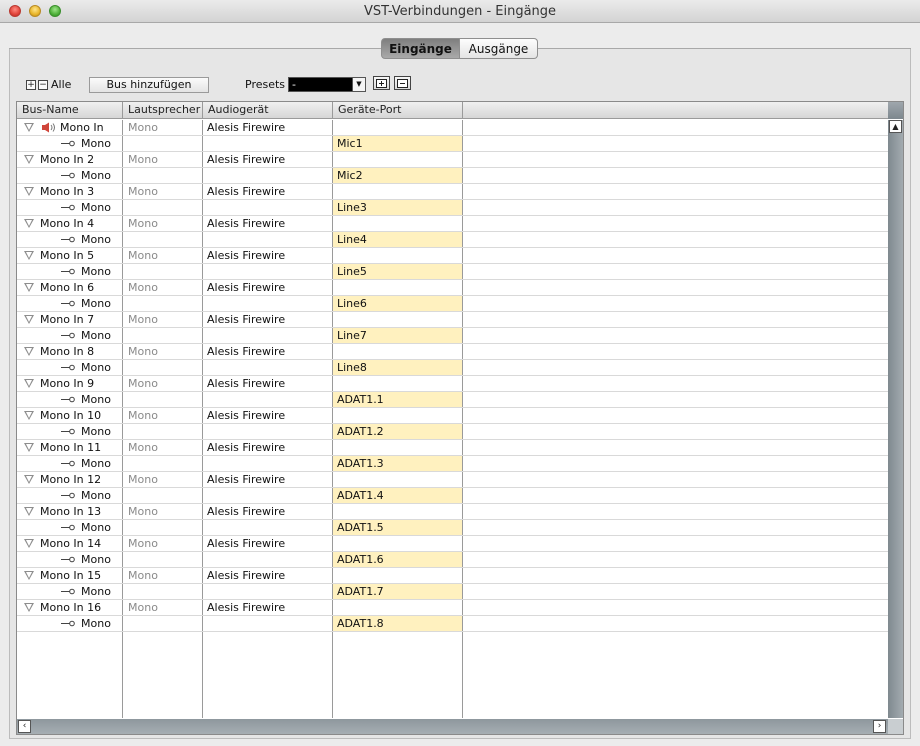 This screenshot has height=746, width=920. Describe the element at coordinates (402, 83) in the screenshot. I see `preset-delete-button` at that location.